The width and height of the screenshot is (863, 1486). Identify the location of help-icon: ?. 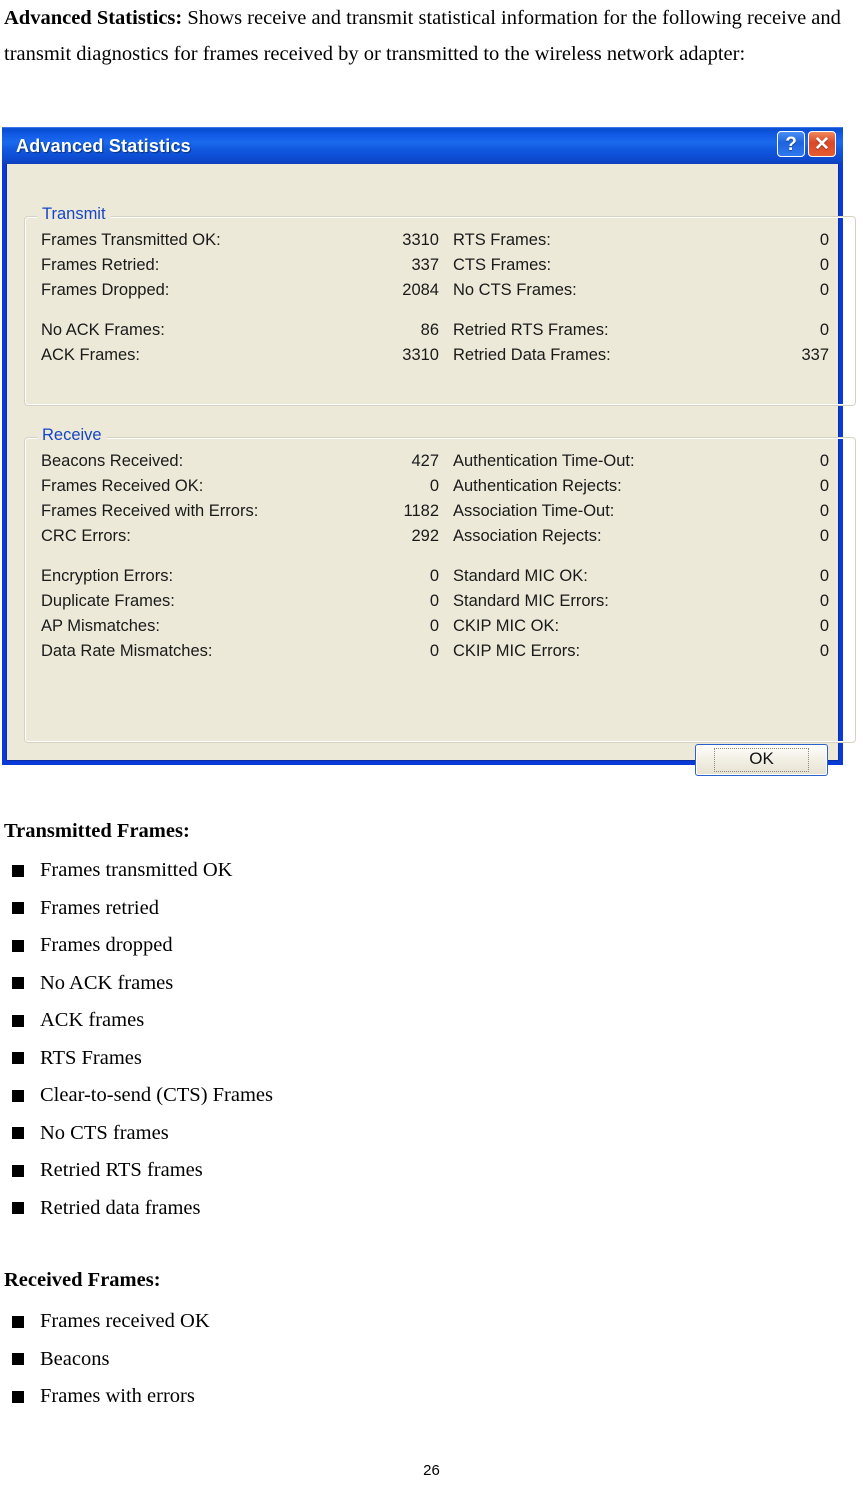
(791, 144).